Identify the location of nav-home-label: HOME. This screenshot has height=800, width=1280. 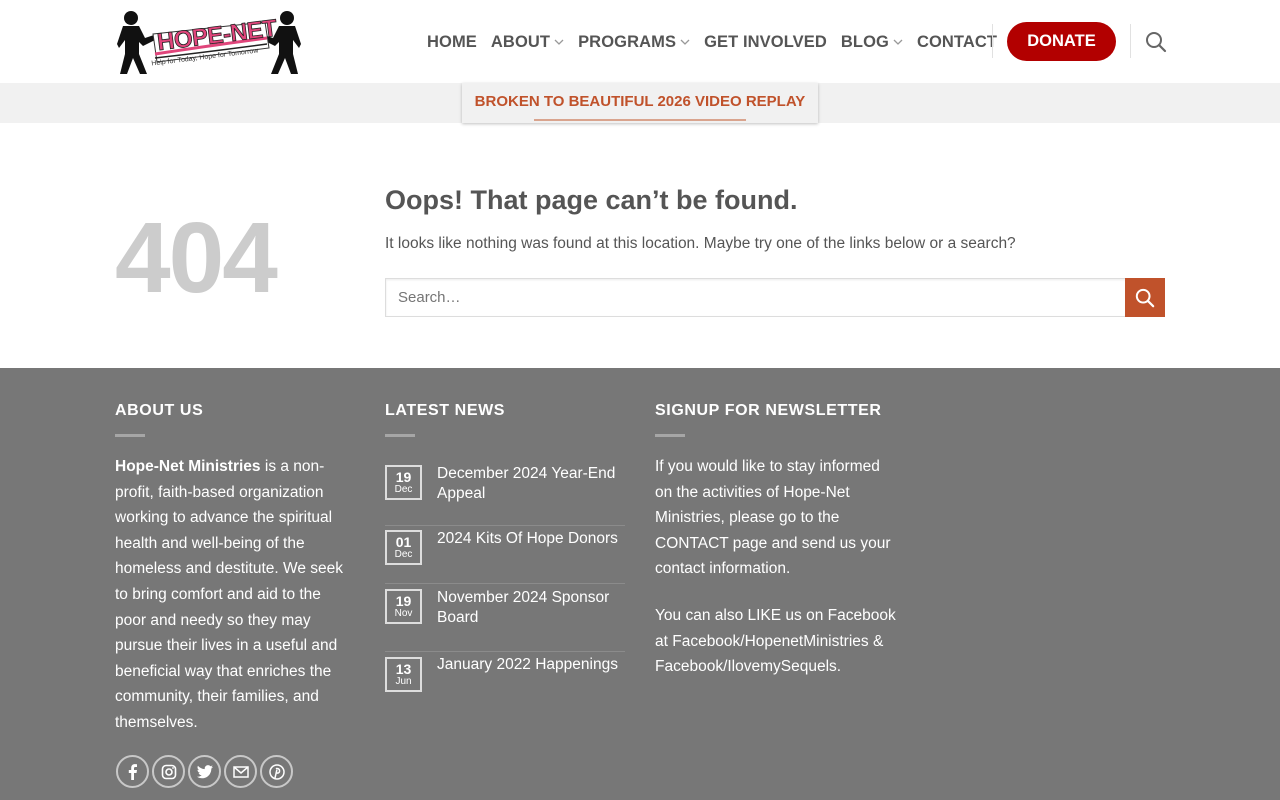
(452, 41).